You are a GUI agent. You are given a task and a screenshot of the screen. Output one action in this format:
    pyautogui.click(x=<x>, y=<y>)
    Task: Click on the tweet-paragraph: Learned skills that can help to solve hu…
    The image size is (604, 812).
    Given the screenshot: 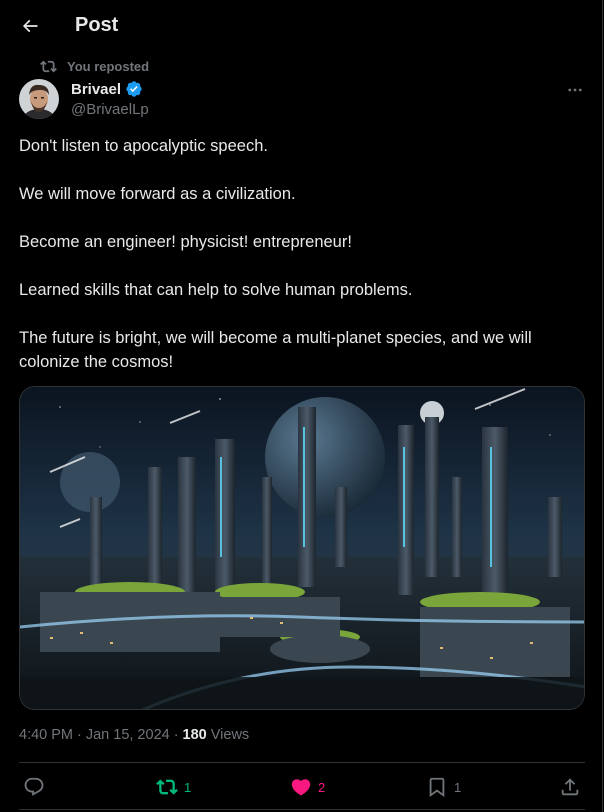 What is the action you would take?
    pyautogui.click(x=216, y=290)
    